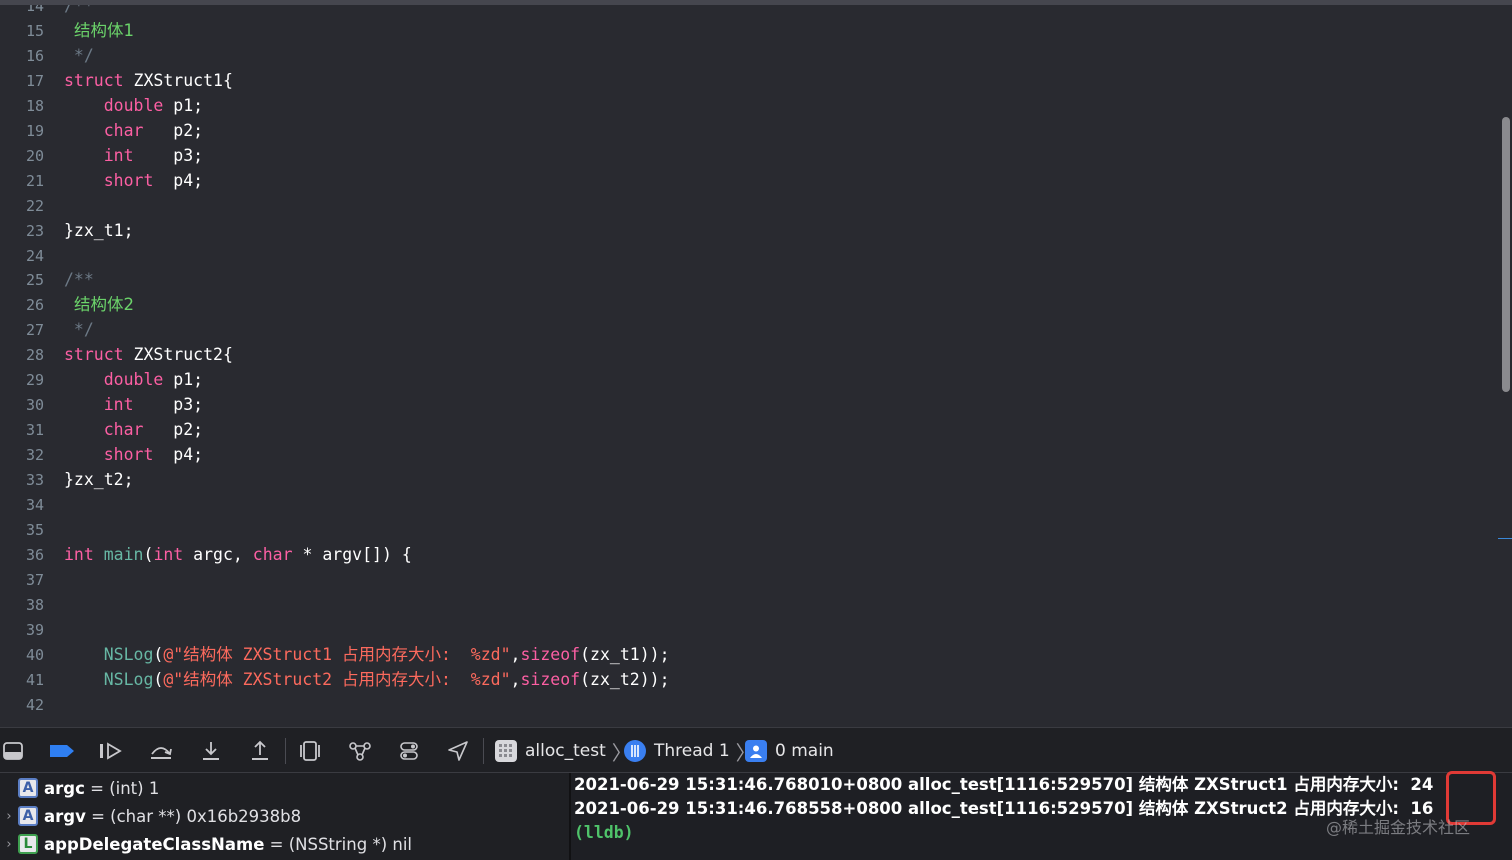 The height and width of the screenshot is (860, 1512). I want to click on environment-overrides-button, so click(409, 751).